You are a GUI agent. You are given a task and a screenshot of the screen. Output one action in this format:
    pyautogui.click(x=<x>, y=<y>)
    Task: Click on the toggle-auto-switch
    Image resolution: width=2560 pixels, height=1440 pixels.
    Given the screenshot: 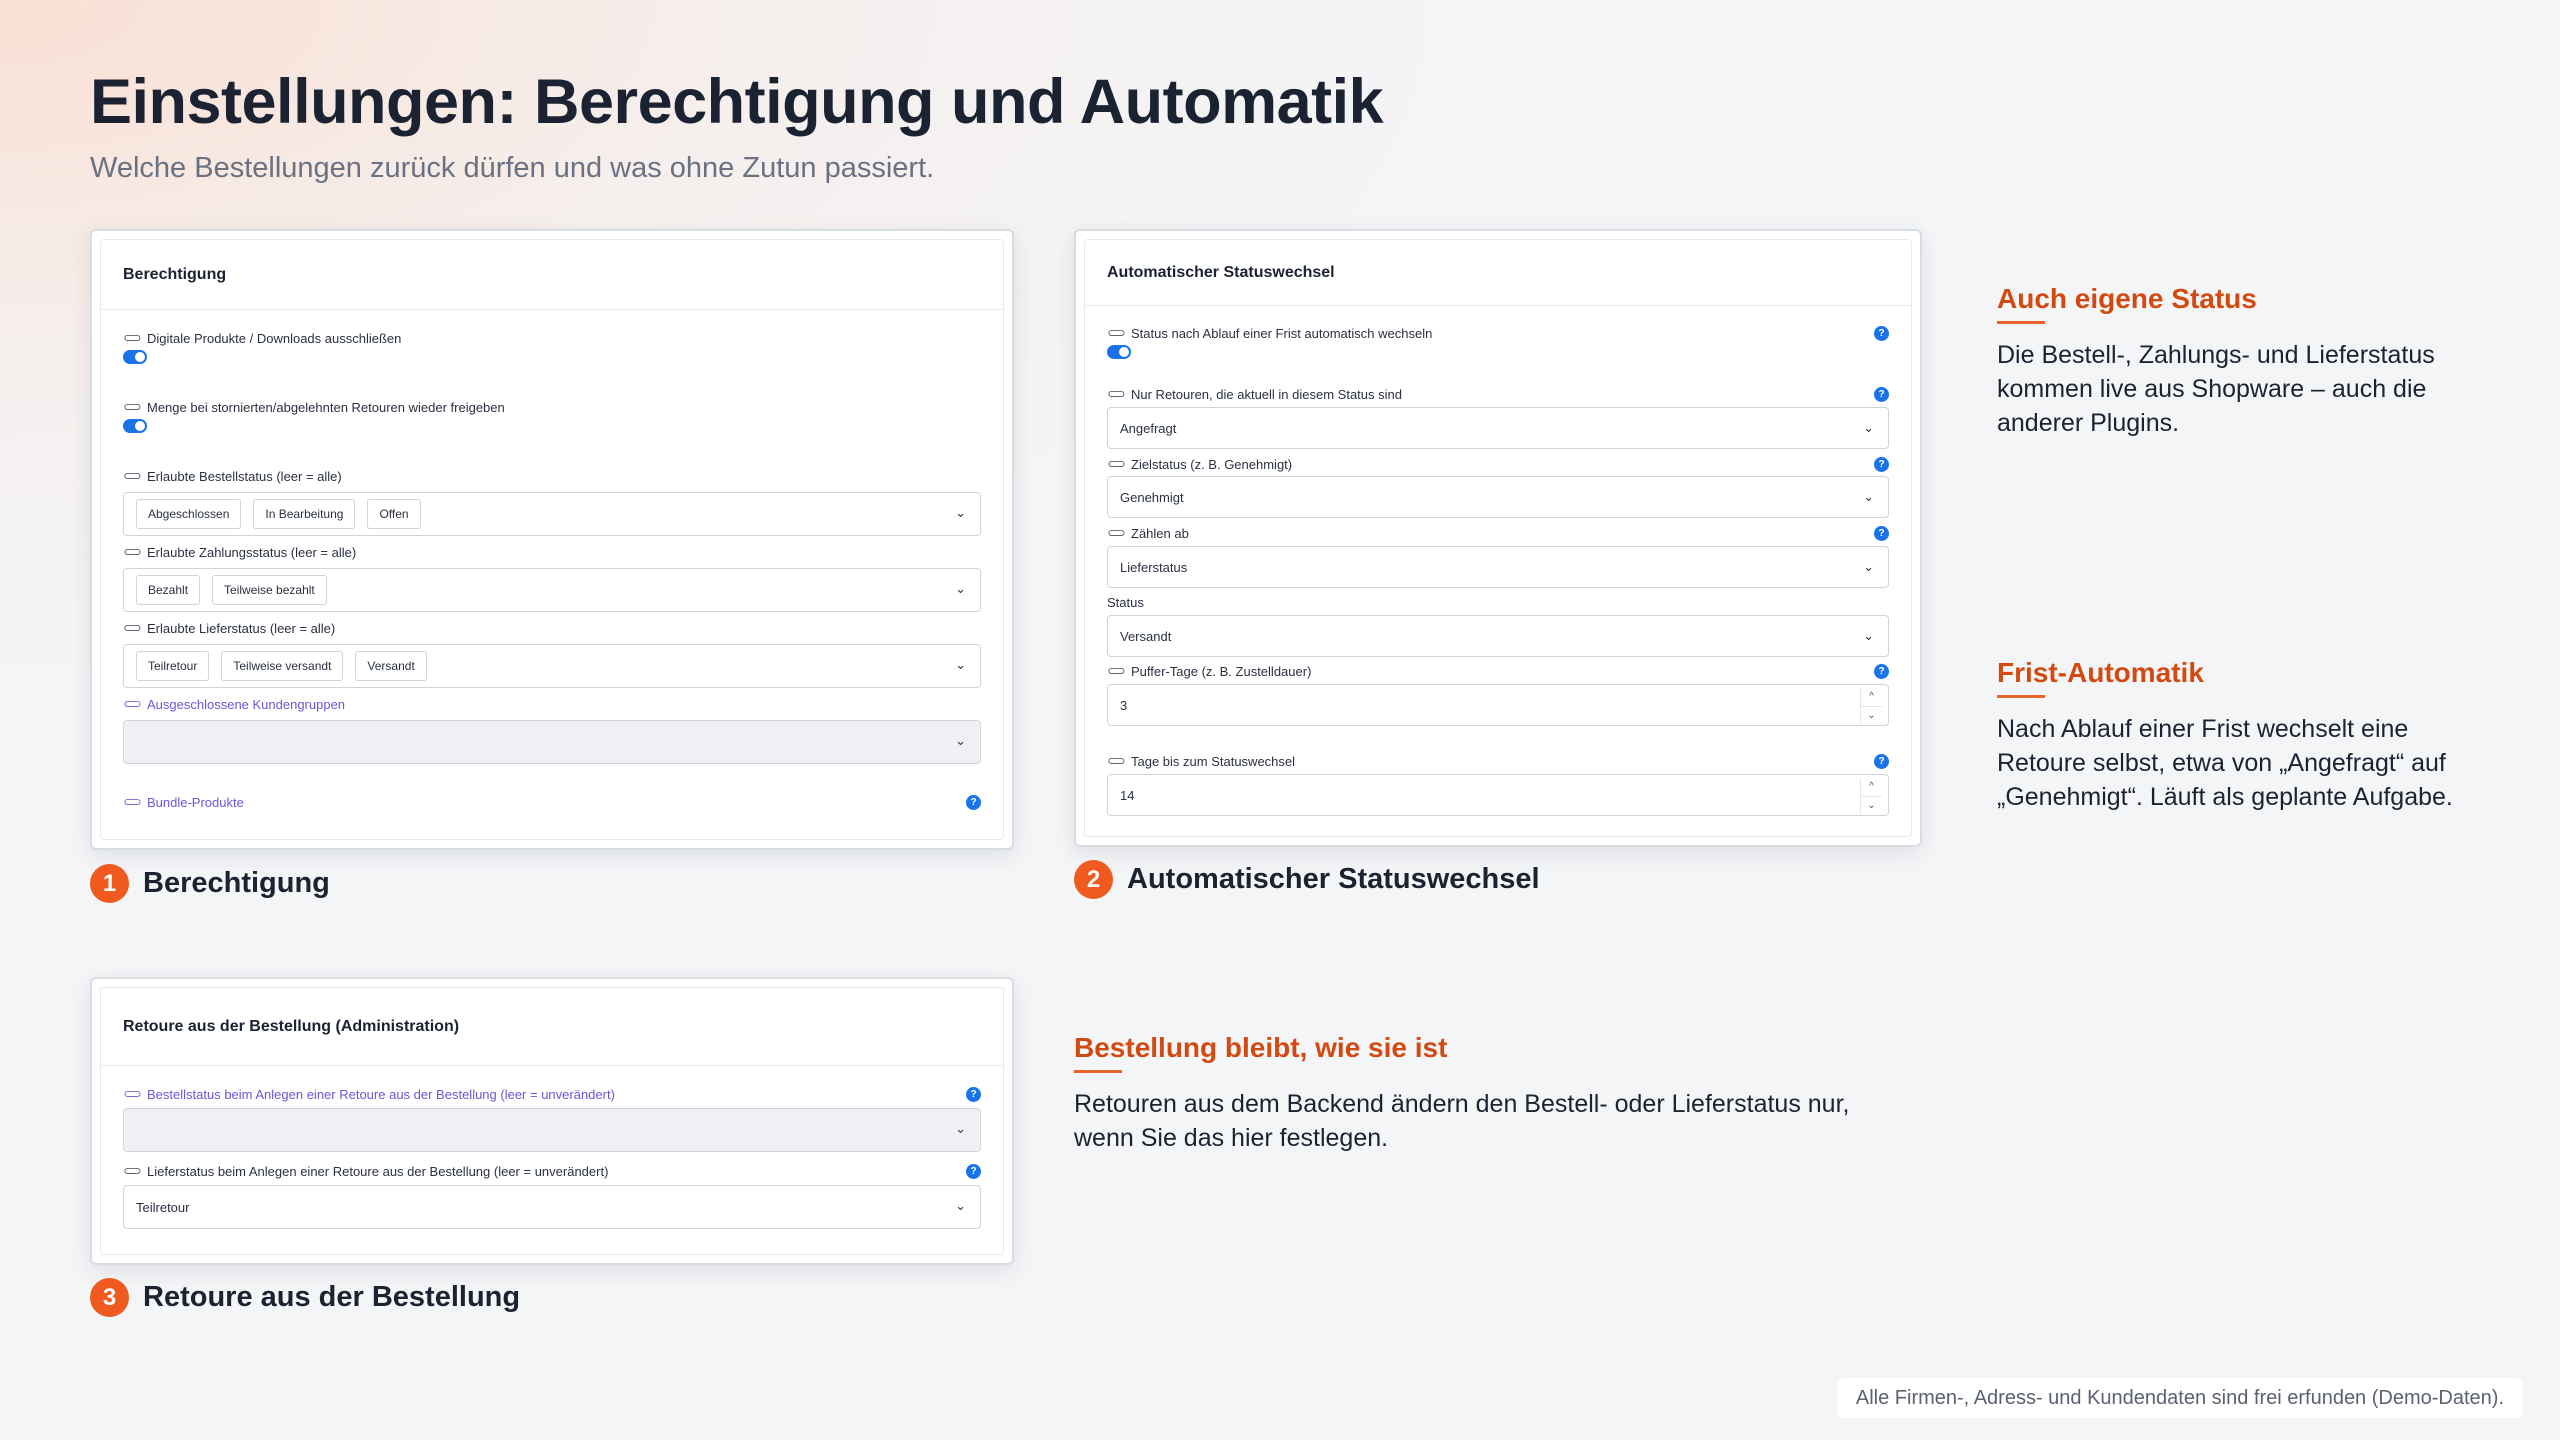 What is the action you would take?
    pyautogui.click(x=1119, y=352)
    